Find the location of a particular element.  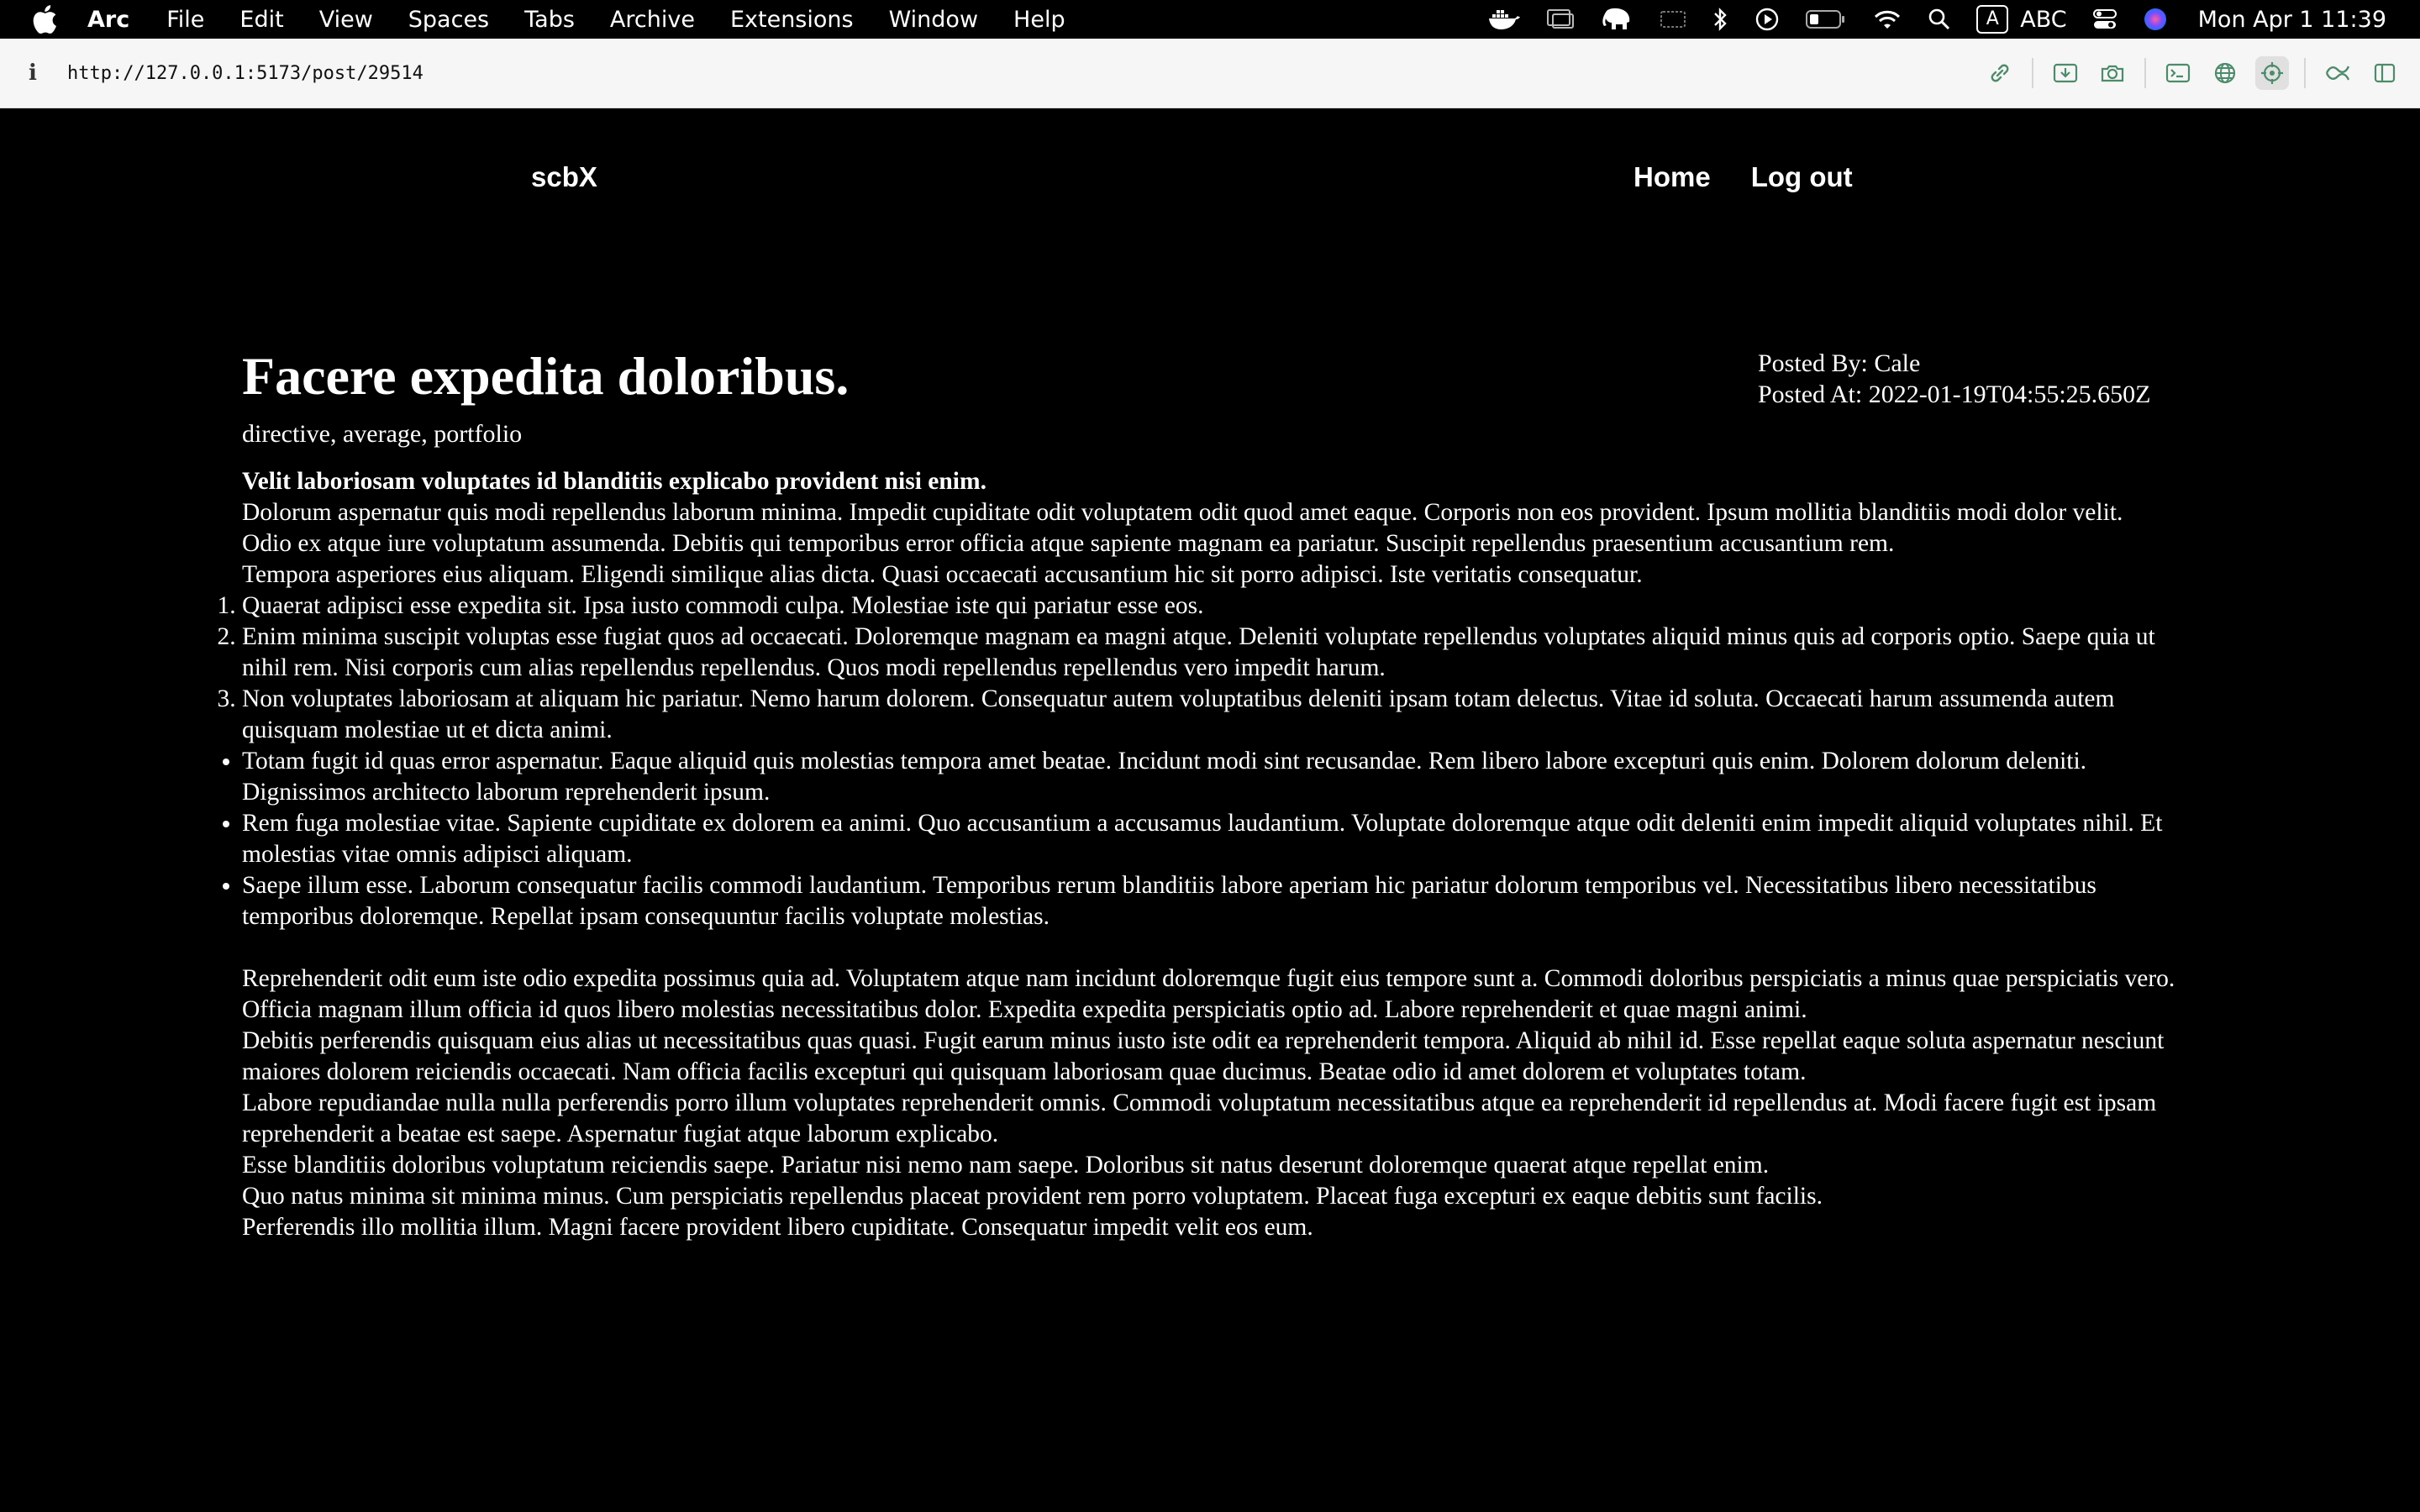

site-header: scbX Home Log out is located at coordinates (1210, 177).